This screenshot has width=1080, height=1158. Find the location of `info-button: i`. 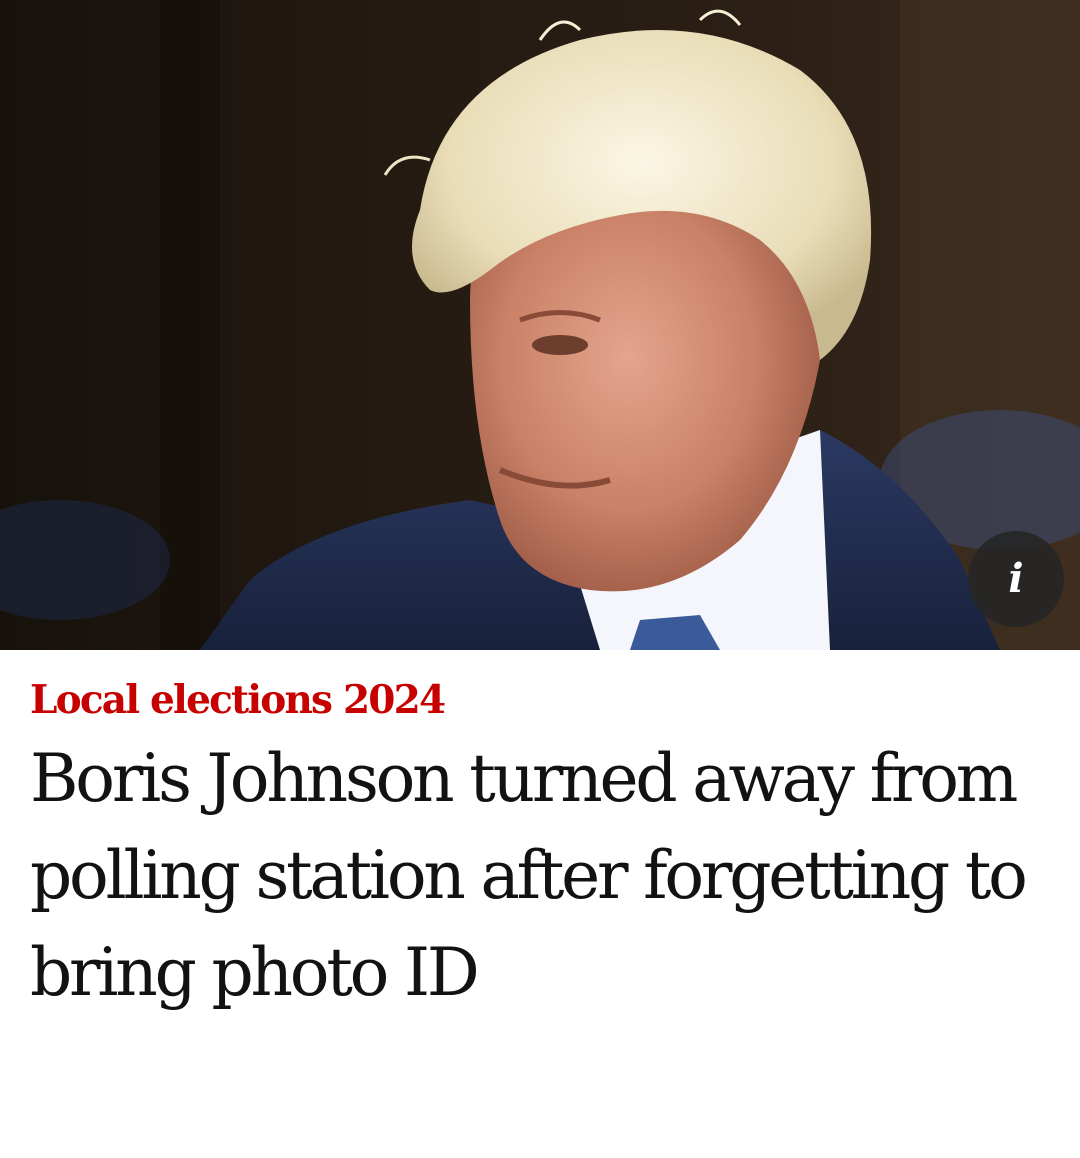

info-button: i is located at coordinates (1016, 579).